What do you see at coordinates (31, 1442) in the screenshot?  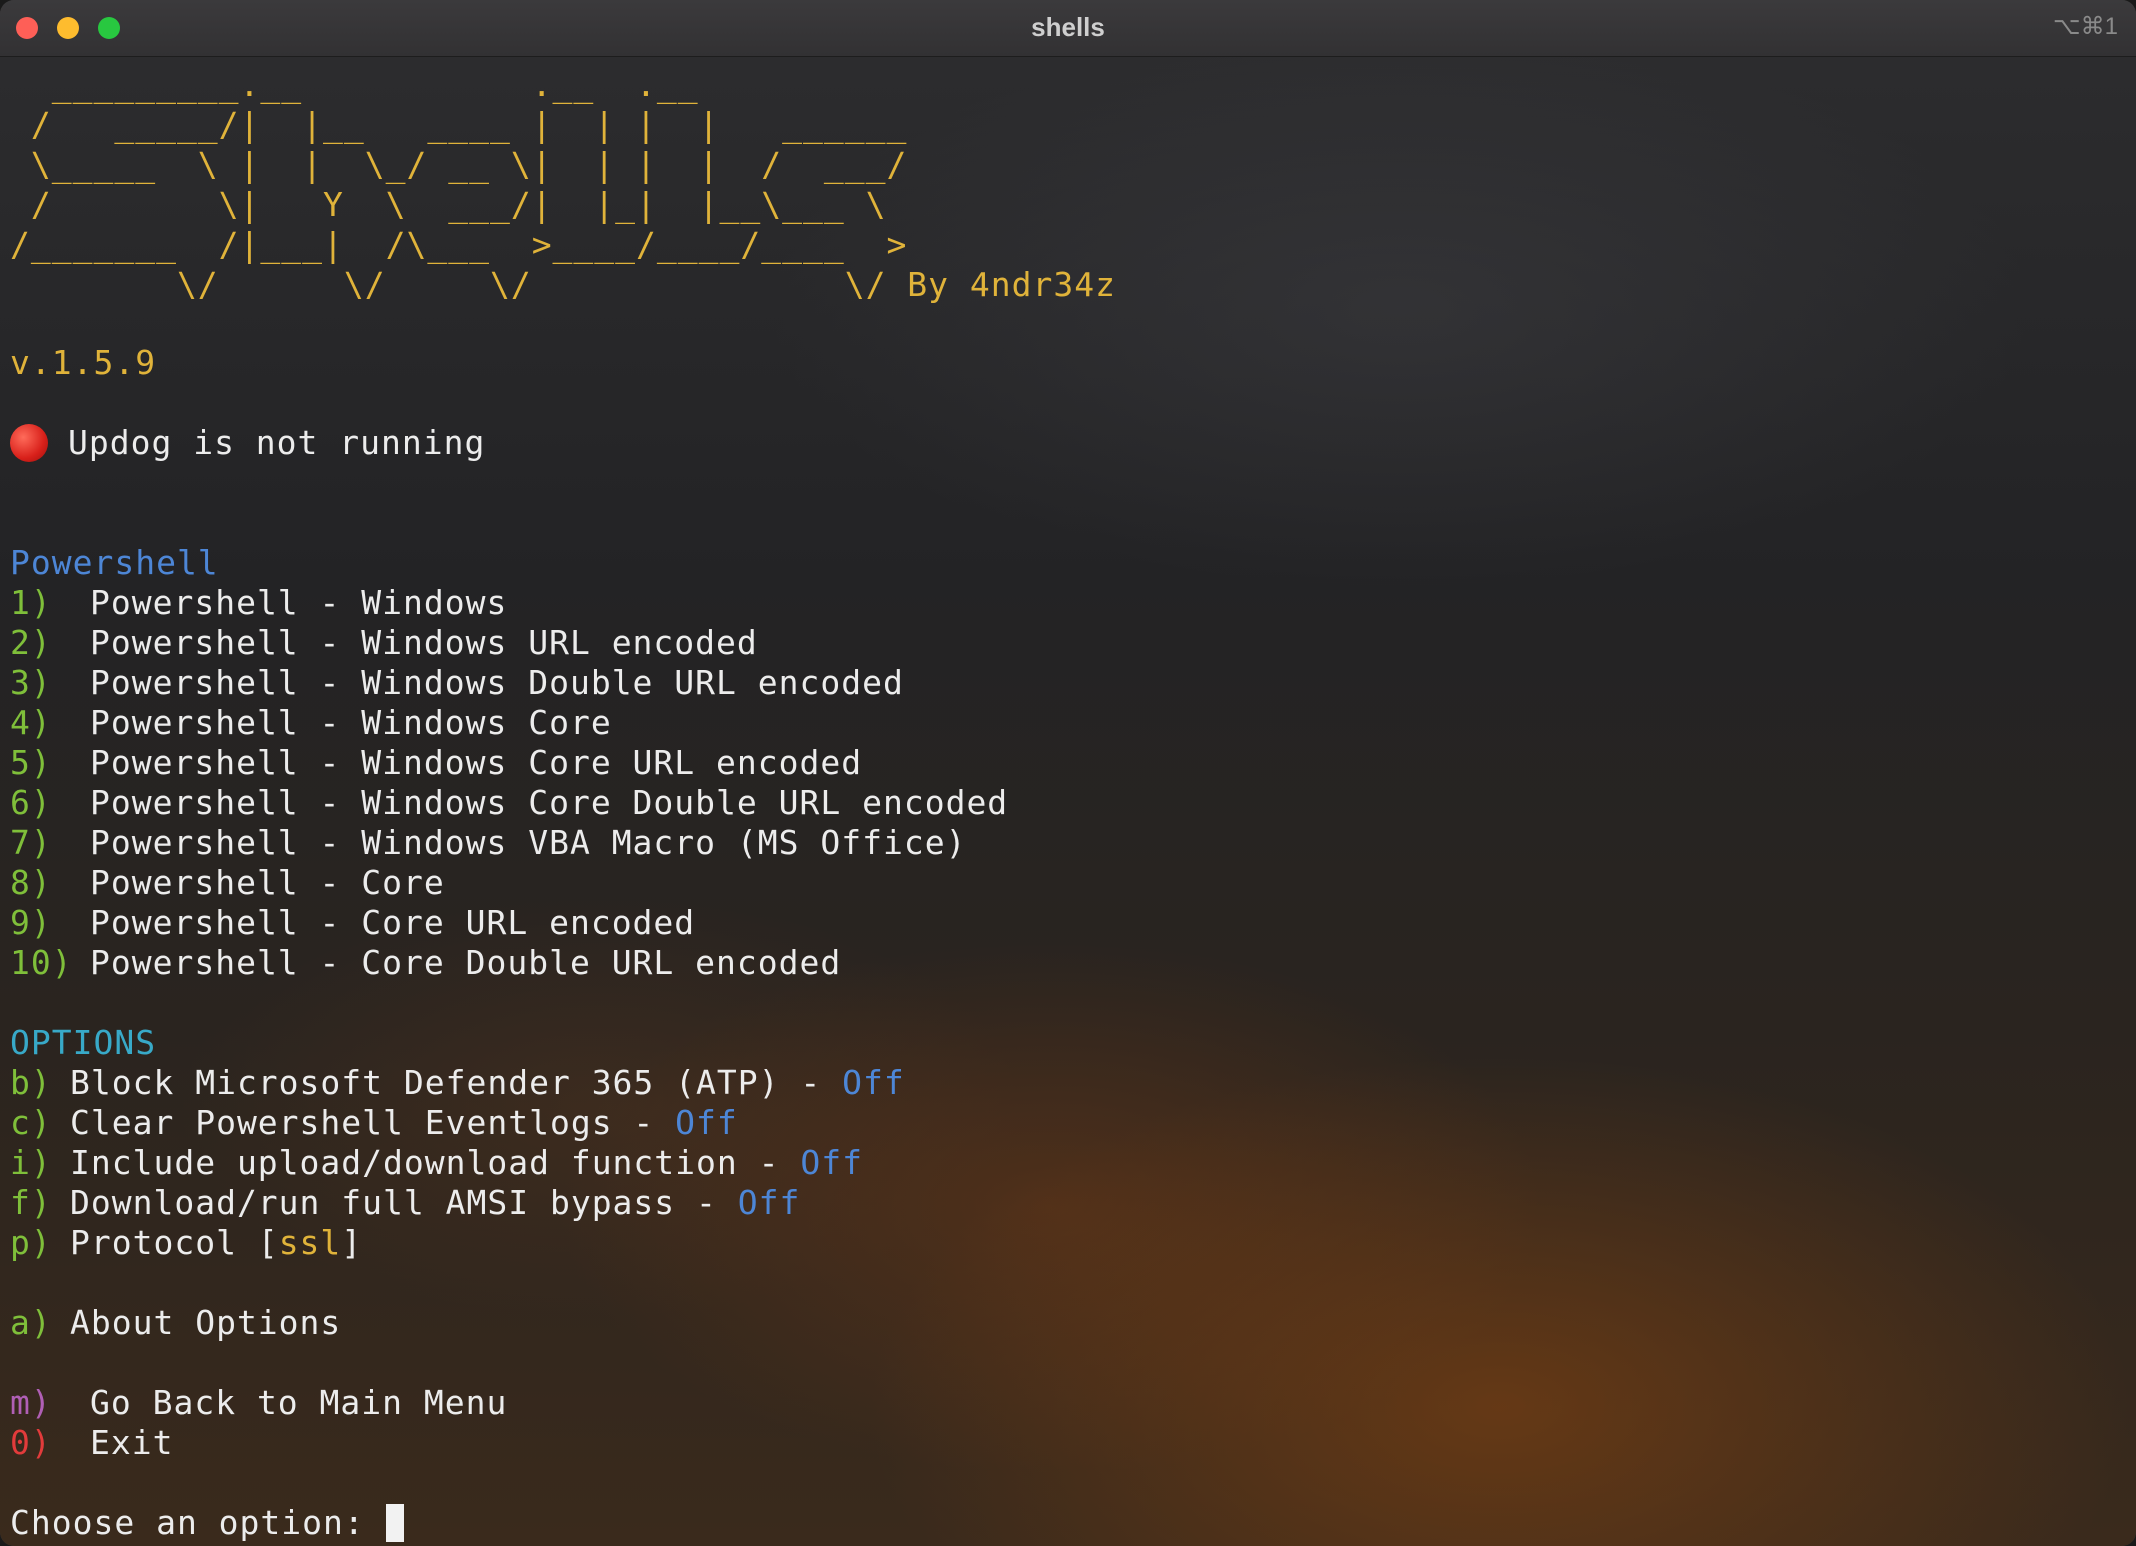 I see `menu-item-key: 0)` at bounding box center [31, 1442].